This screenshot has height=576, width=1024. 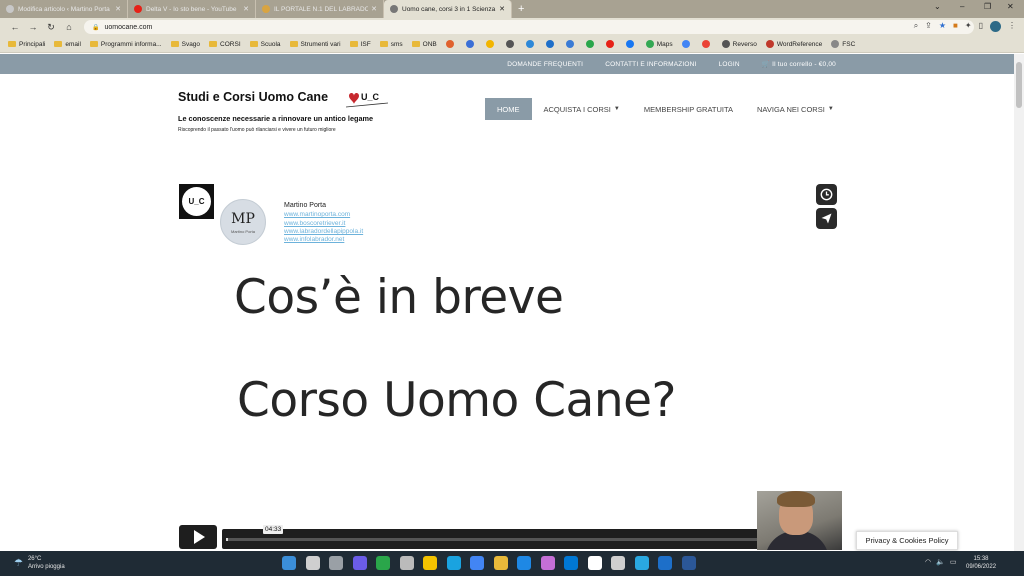 What do you see at coordinates (799, 64) in the screenshot?
I see `cart-link: 🛒 Il tuo corrello - €0,00` at bounding box center [799, 64].